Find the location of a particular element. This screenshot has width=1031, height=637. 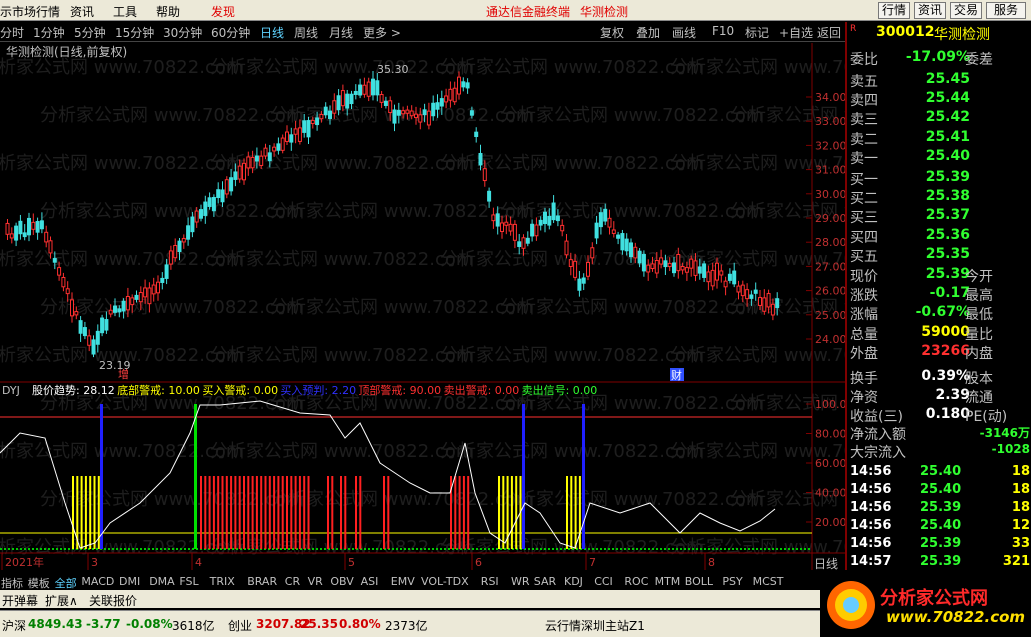

indicator-tab: CR is located at coordinates (292, 581).